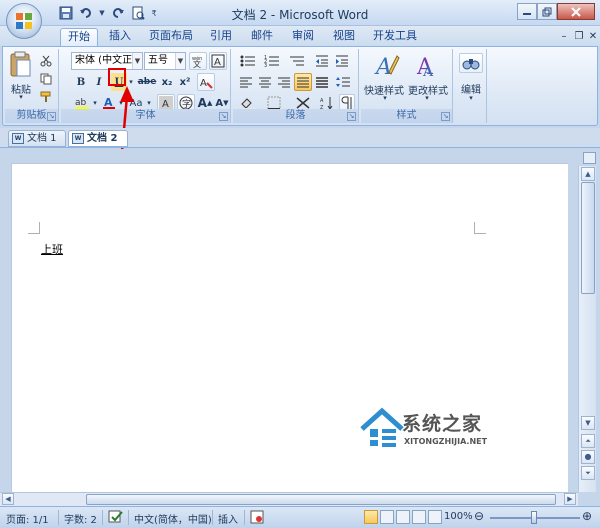 This screenshot has height=528, width=600. I want to click on tab-view: 视图, so click(344, 37).